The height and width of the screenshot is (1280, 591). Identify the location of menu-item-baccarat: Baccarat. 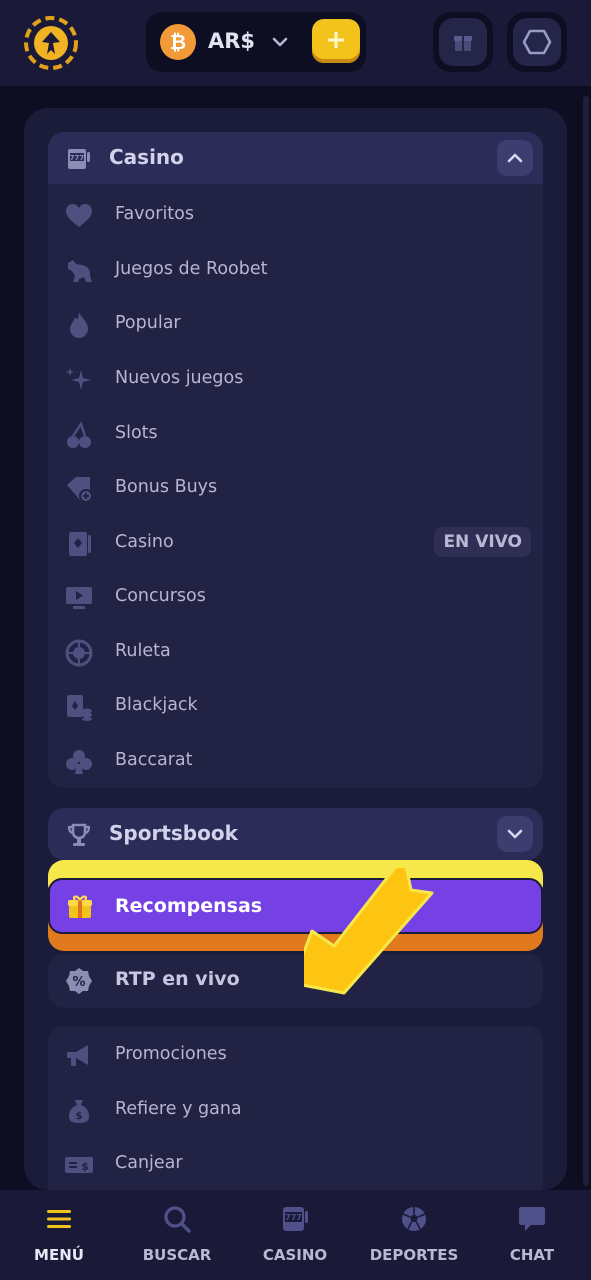
(295, 761).